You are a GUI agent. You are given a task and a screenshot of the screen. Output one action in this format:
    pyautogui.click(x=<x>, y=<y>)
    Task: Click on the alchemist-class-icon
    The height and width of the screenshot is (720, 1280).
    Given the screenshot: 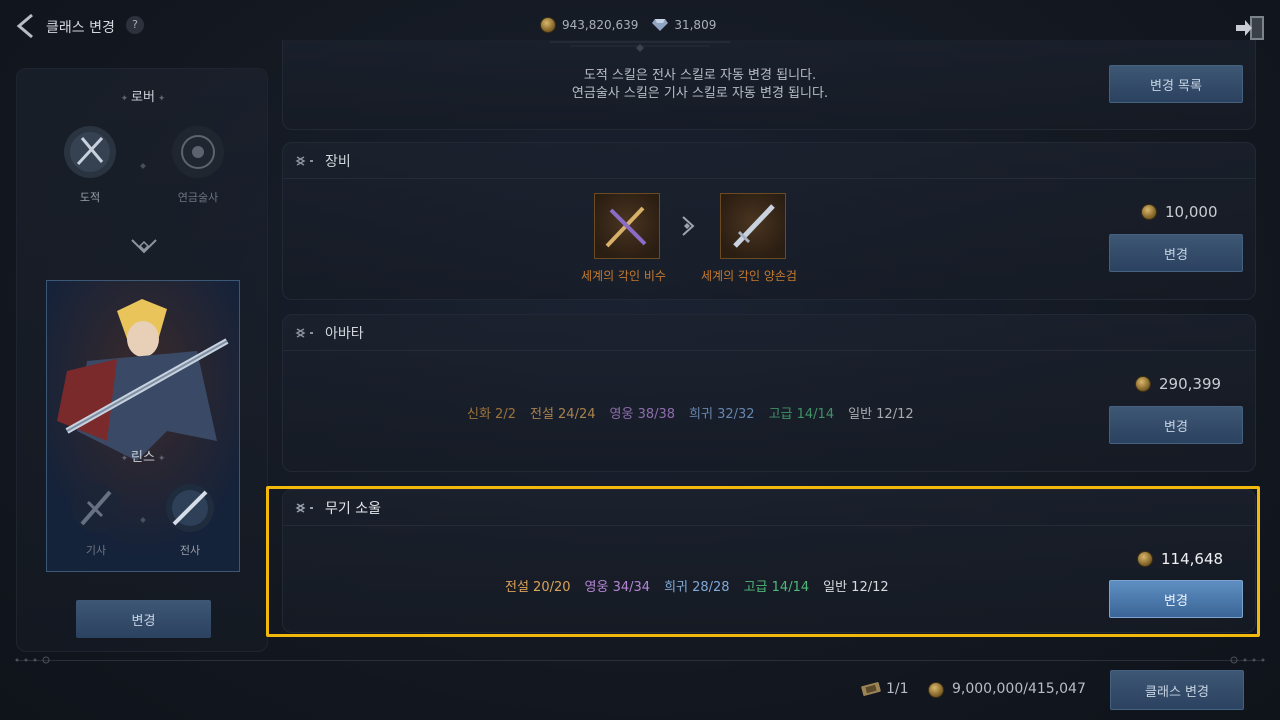 What is the action you would take?
    pyautogui.click(x=198, y=152)
    